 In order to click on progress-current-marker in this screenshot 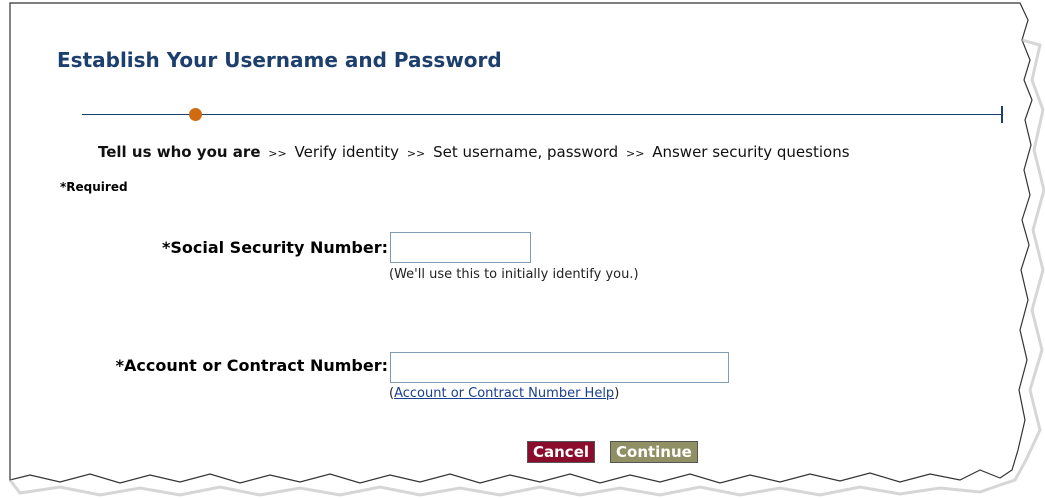, I will do `click(195, 114)`.